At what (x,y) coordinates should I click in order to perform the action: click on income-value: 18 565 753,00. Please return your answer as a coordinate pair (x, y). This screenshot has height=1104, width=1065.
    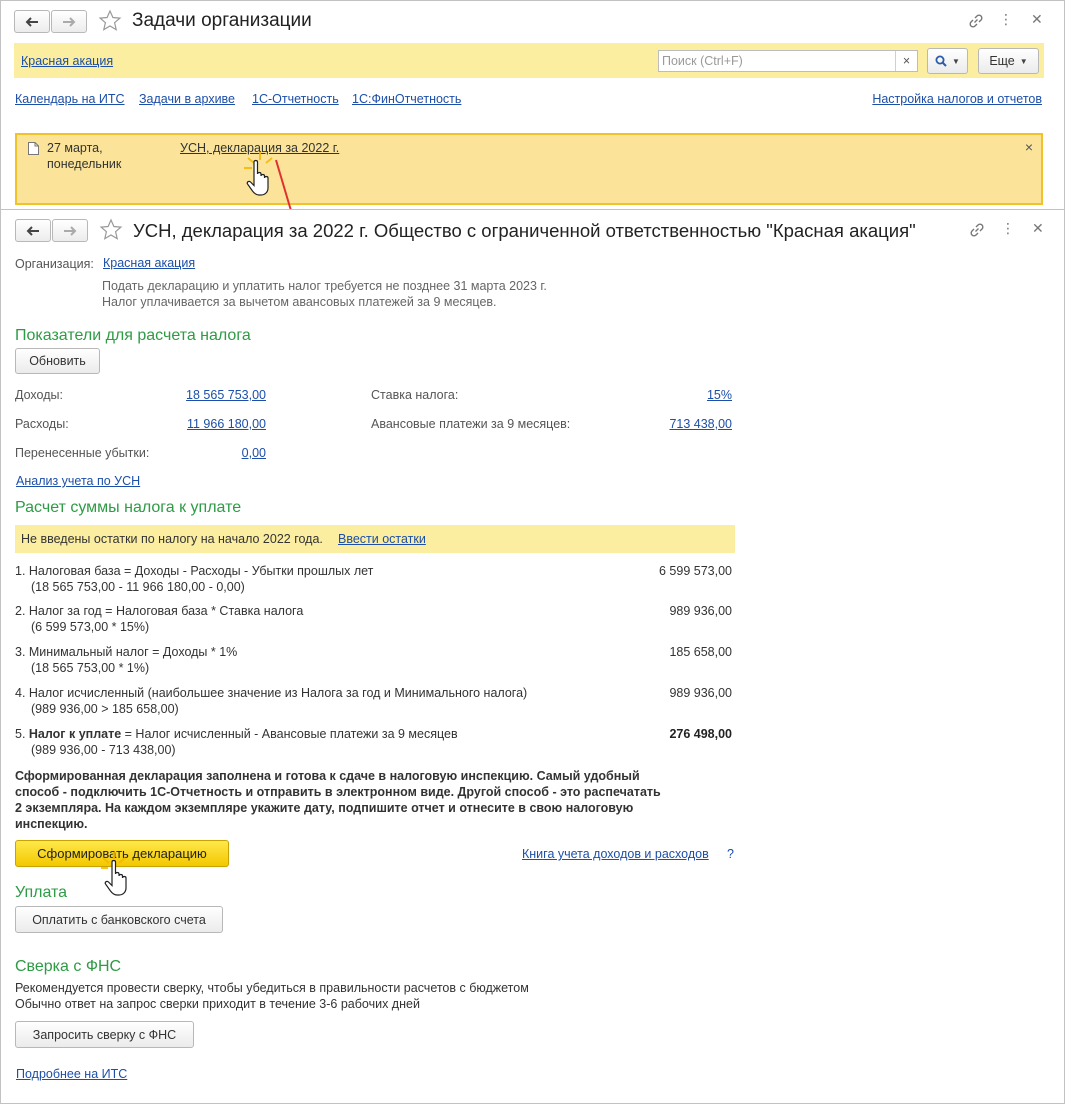
    Looking at the image, I should click on (226, 395).